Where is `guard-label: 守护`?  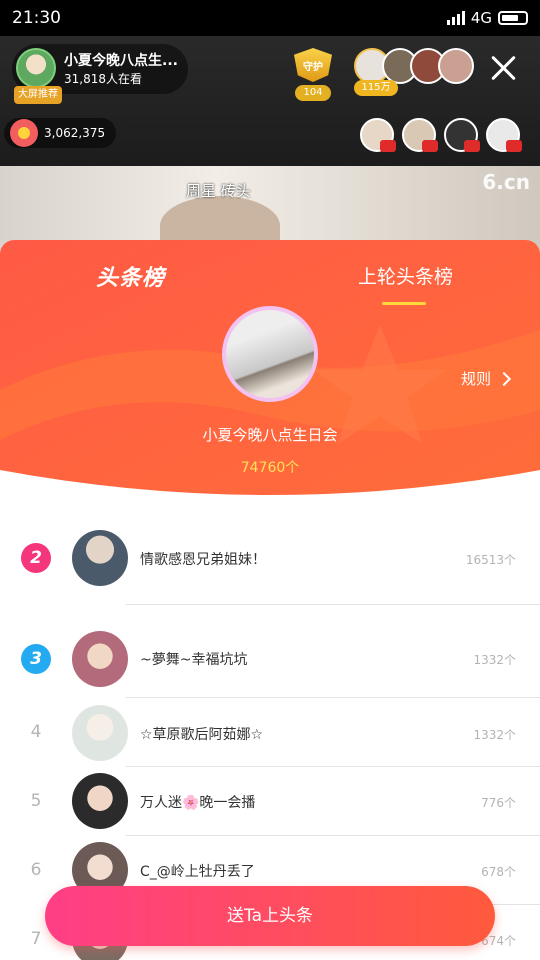
guard-label: 守护 is located at coordinates (313, 67).